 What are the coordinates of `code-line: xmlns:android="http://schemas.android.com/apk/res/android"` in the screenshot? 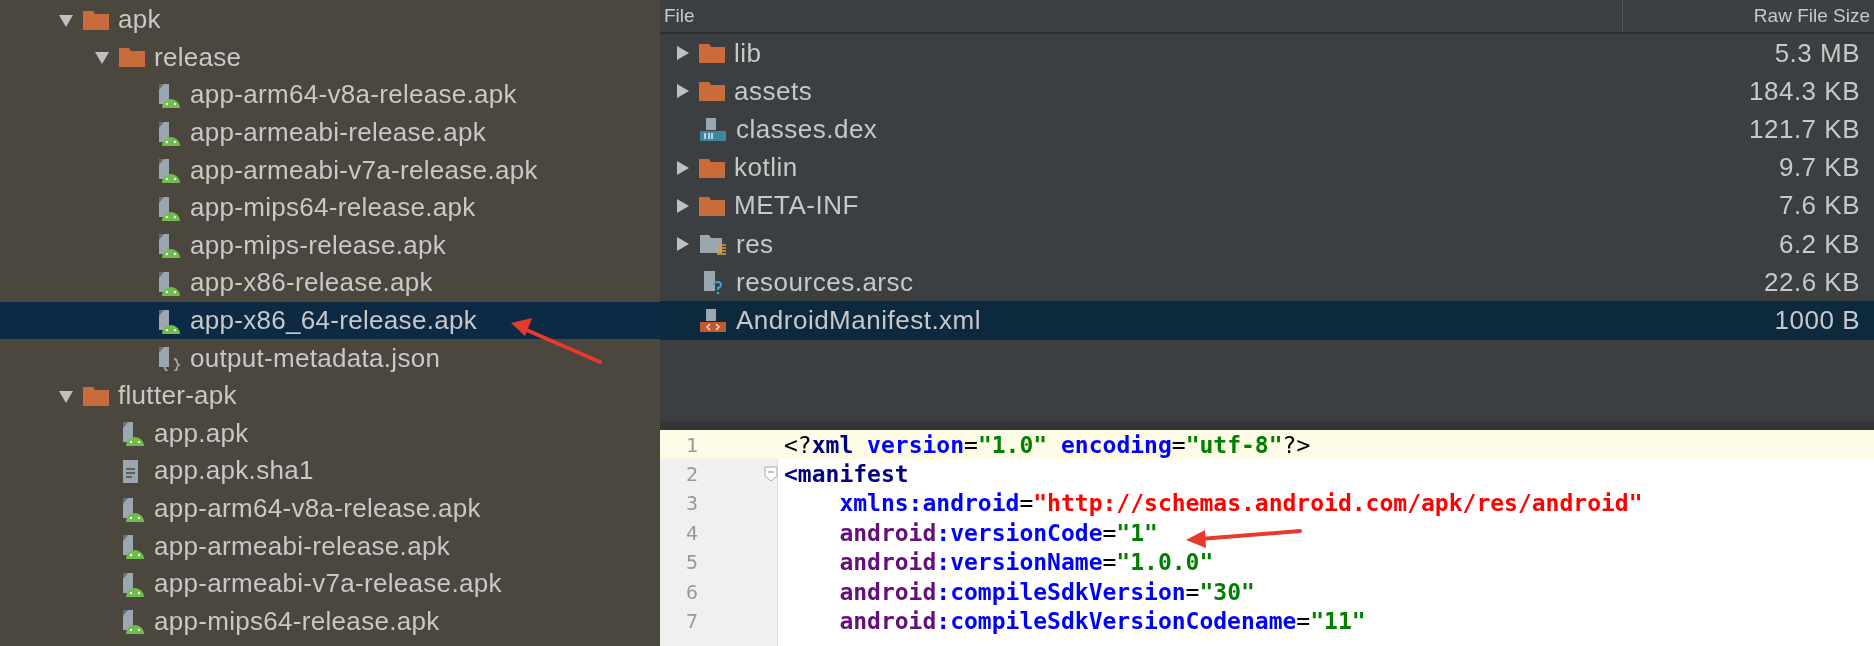 It's located at (1240, 503).